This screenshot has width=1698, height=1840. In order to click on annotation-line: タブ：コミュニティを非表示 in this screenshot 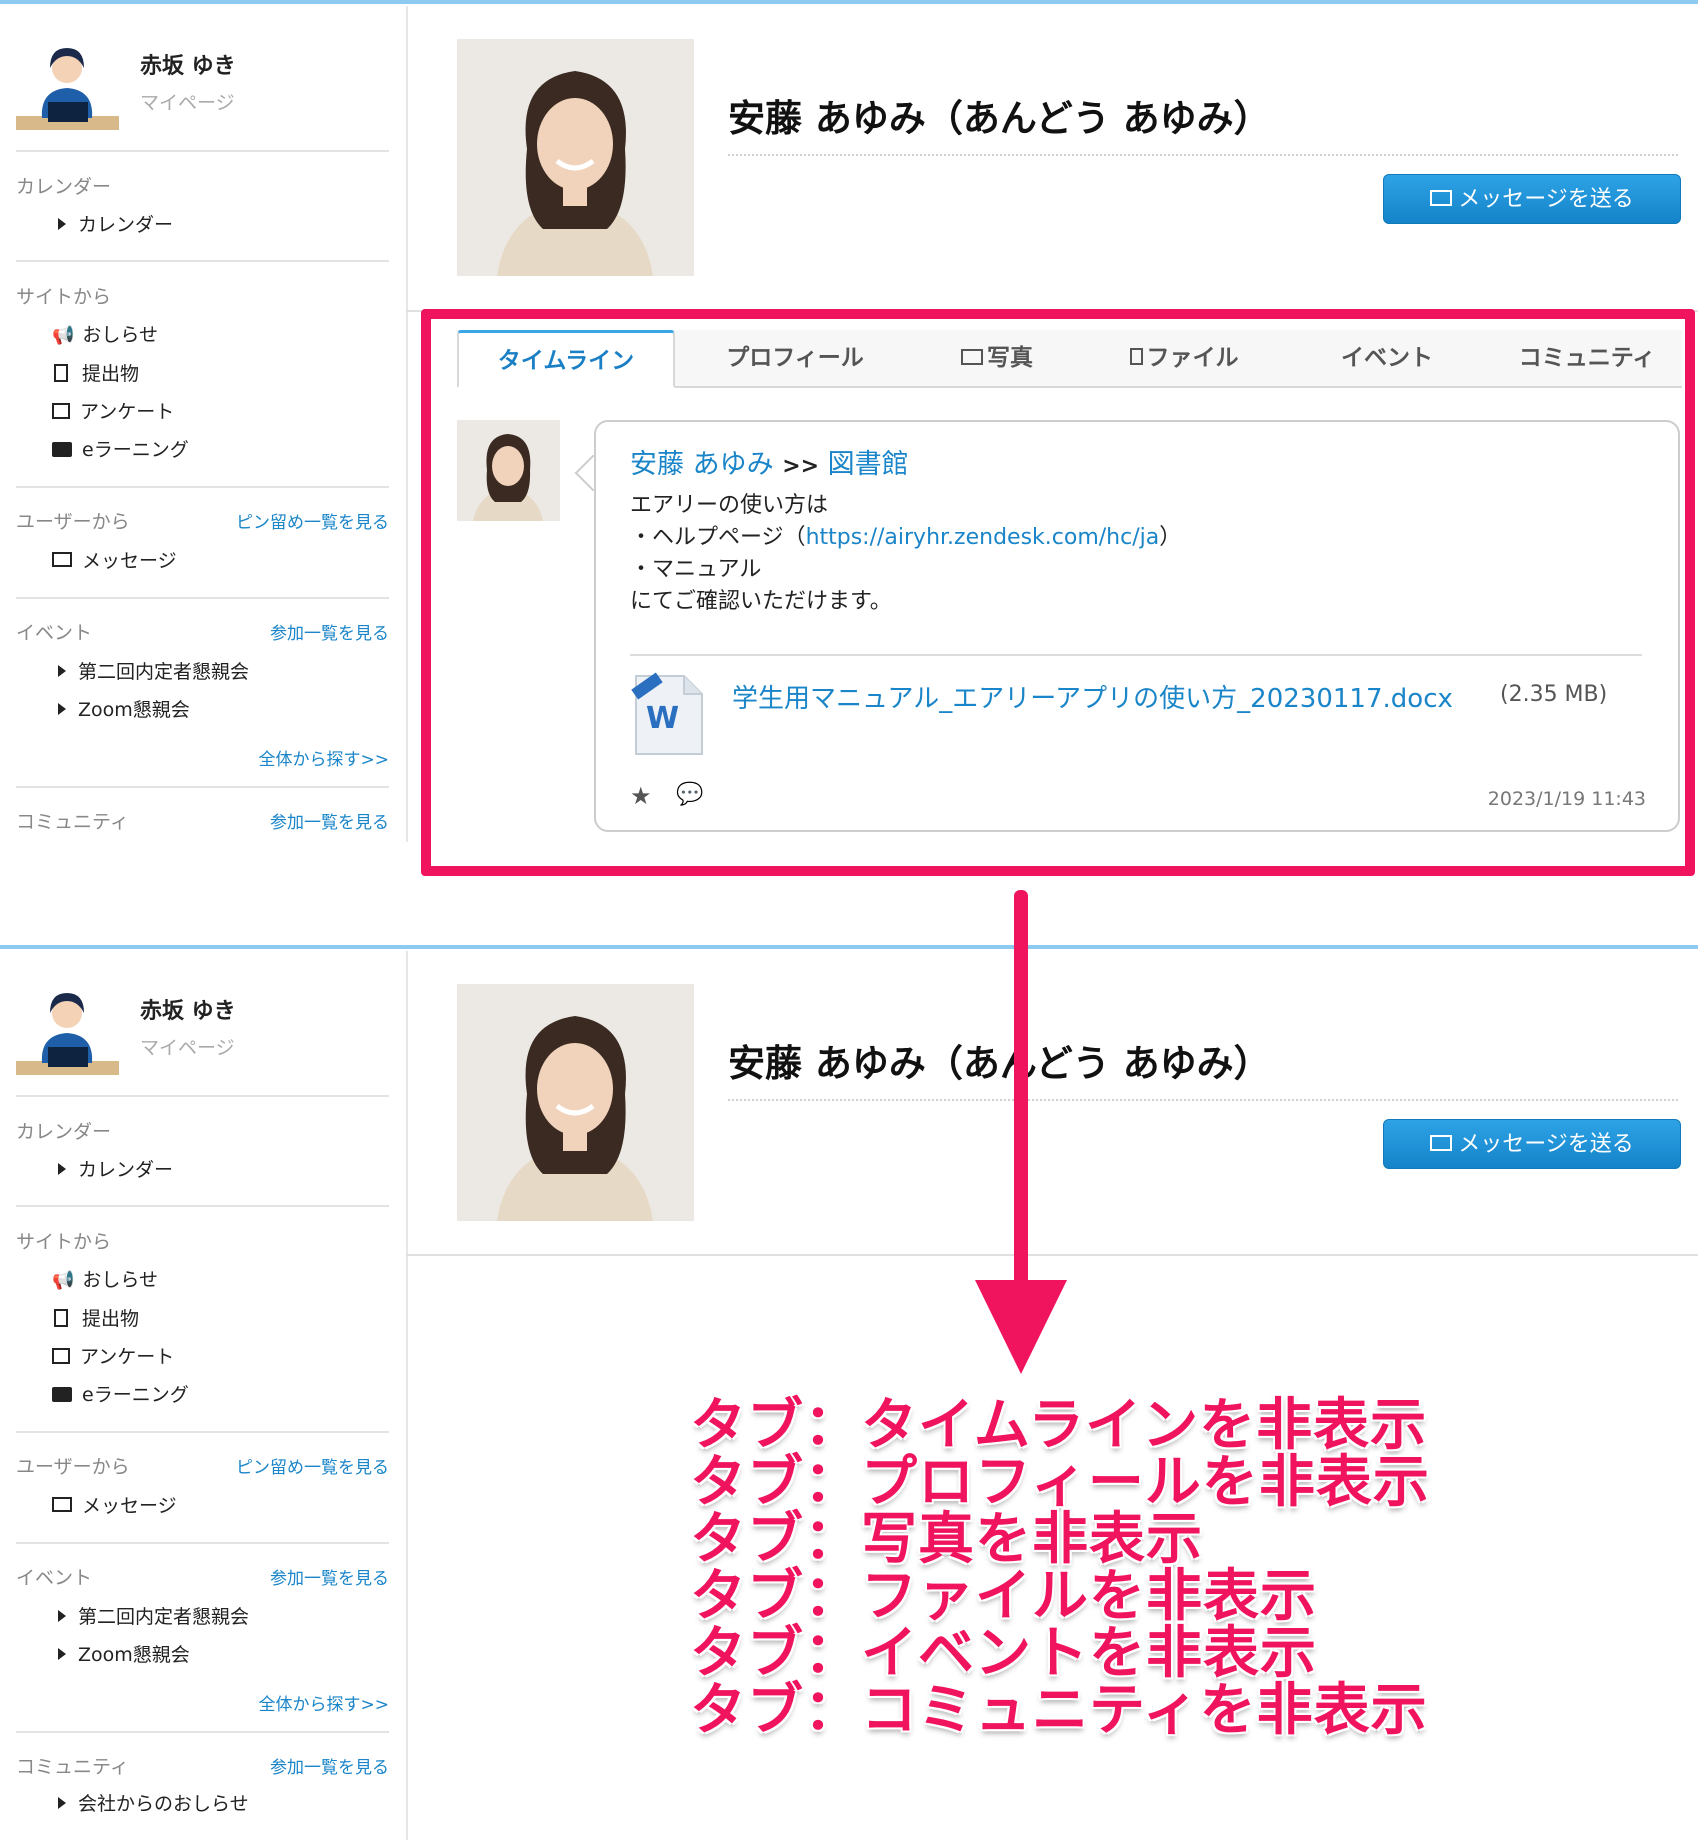, I will do `click(1059, 1710)`.